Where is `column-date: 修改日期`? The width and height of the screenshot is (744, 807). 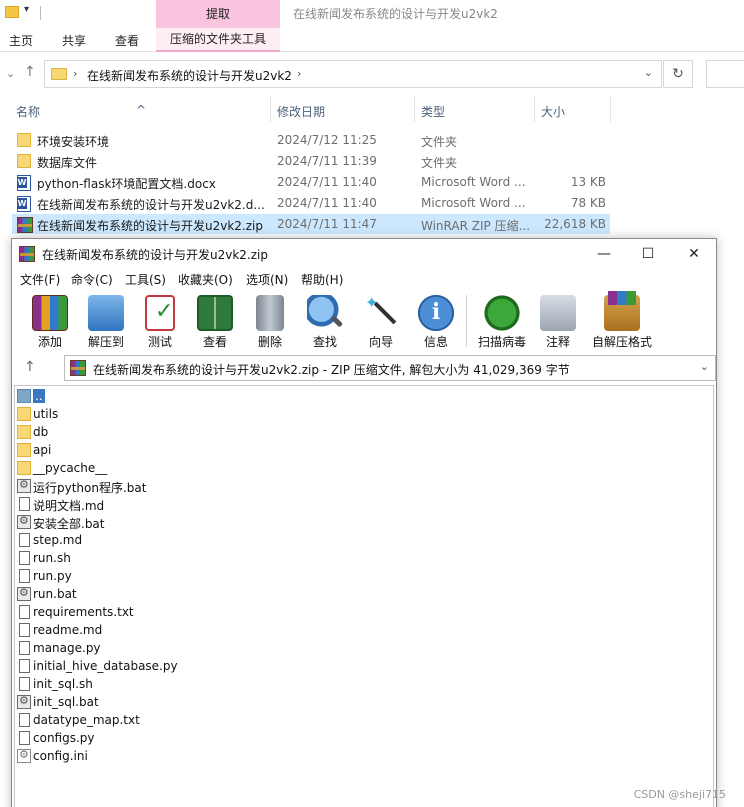
column-date: 修改日期 is located at coordinates (301, 111).